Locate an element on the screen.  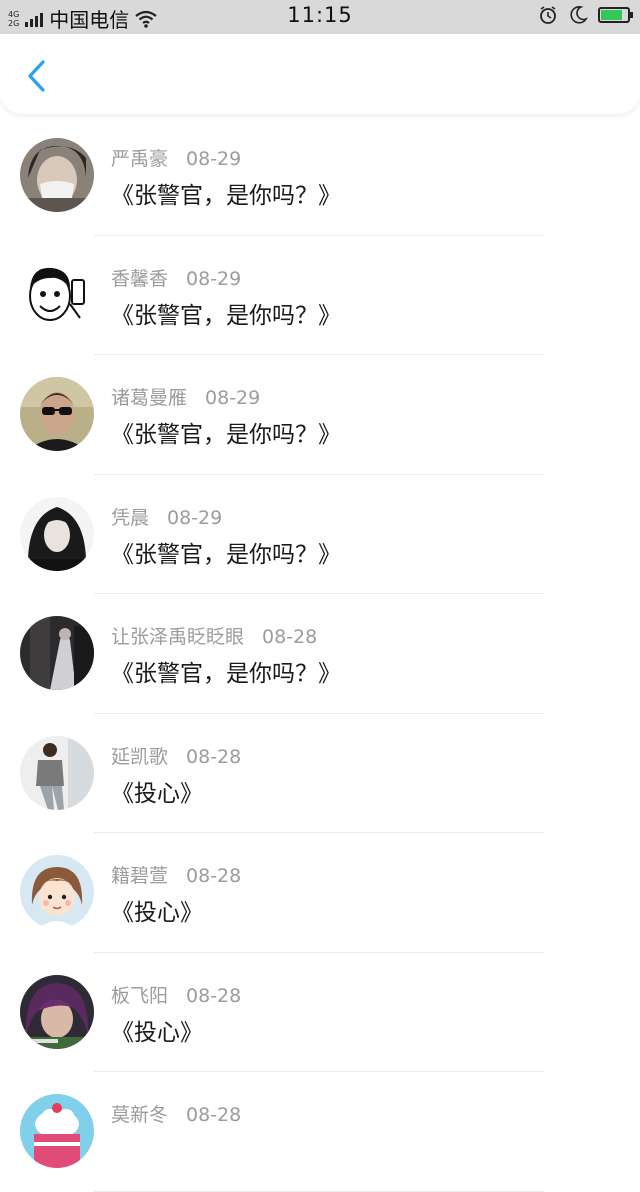
back-button is located at coordinates (36, 76).